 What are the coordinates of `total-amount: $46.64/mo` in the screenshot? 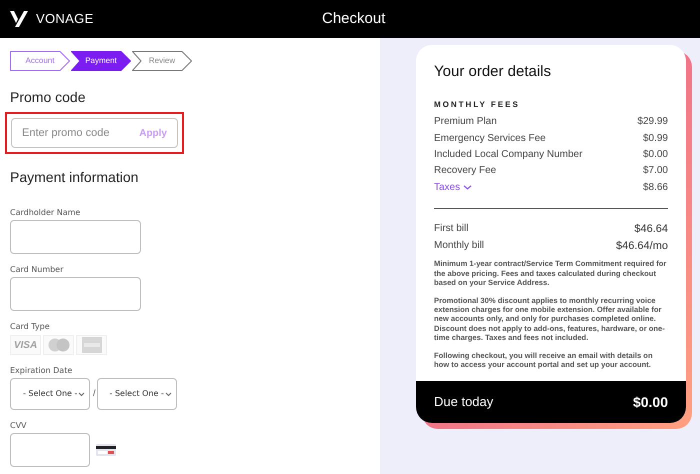 It's located at (642, 246).